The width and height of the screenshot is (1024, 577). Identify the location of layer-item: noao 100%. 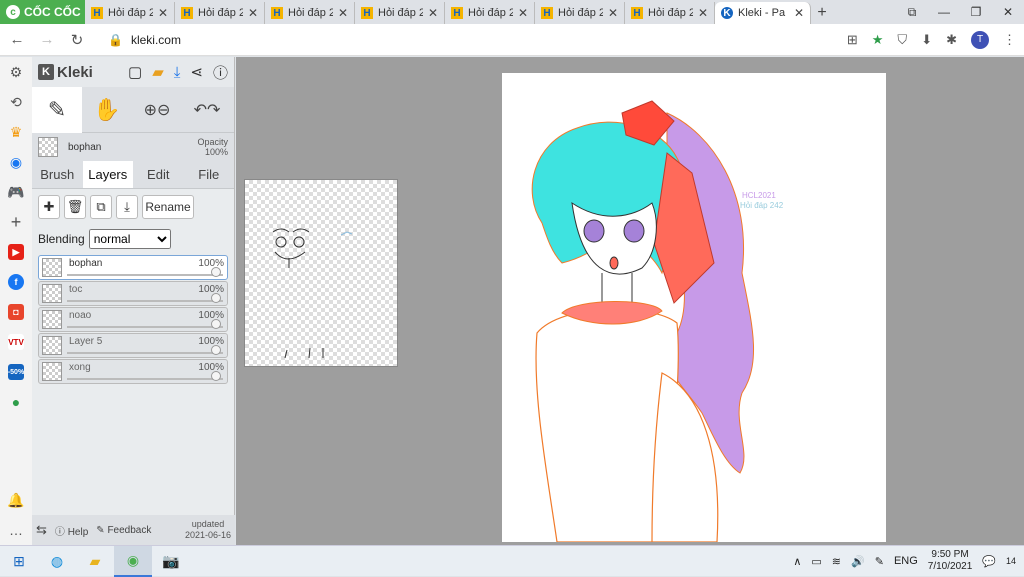
(133, 319).